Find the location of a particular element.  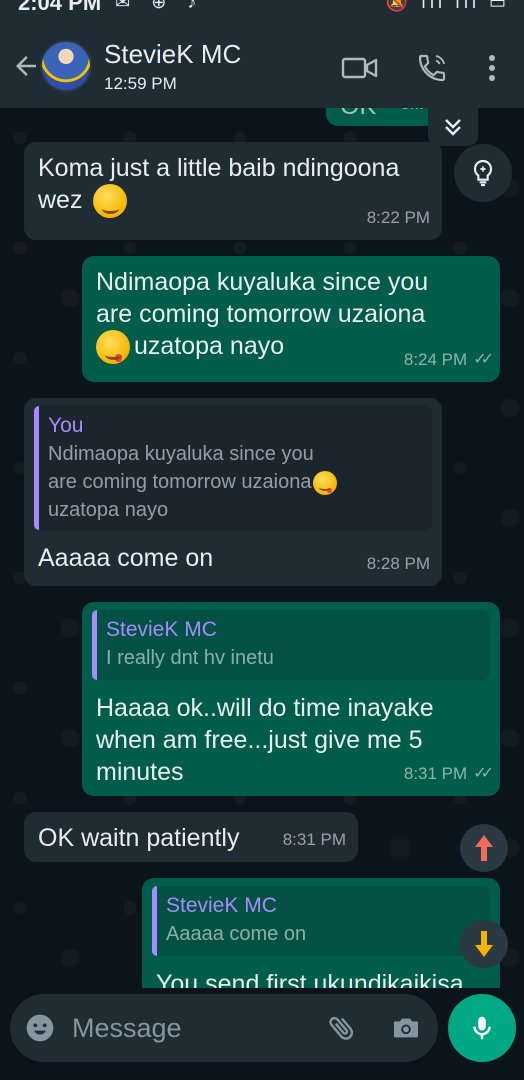

message-input: Message is located at coordinates (127, 1028).